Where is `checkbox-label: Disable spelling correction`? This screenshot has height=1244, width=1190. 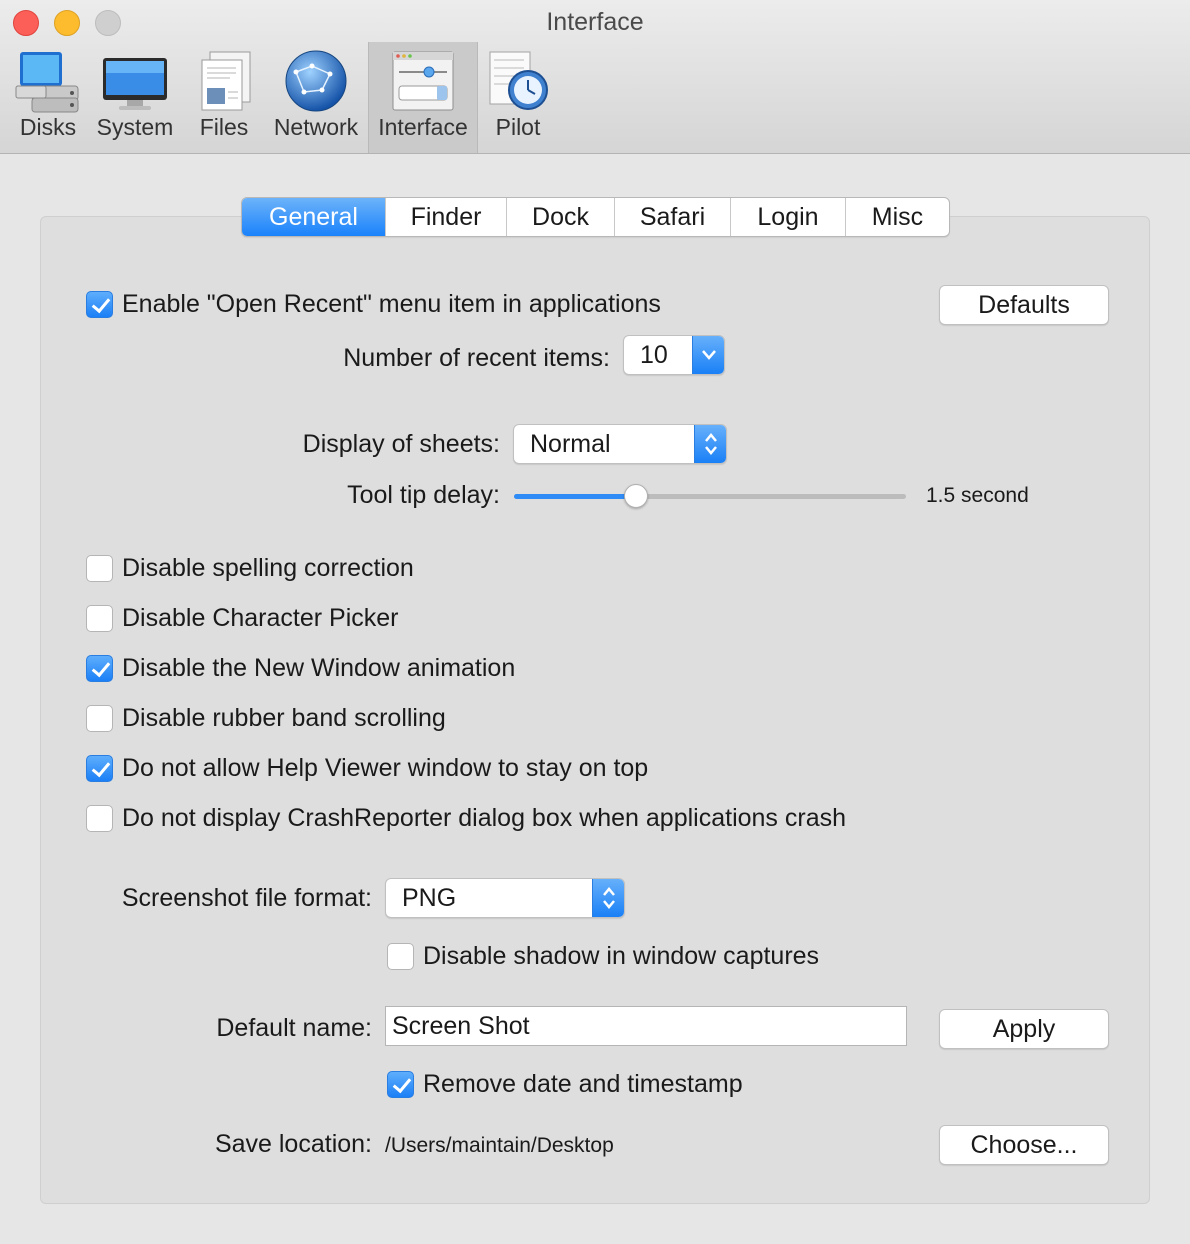
checkbox-label: Disable spelling correction is located at coordinates (268, 568).